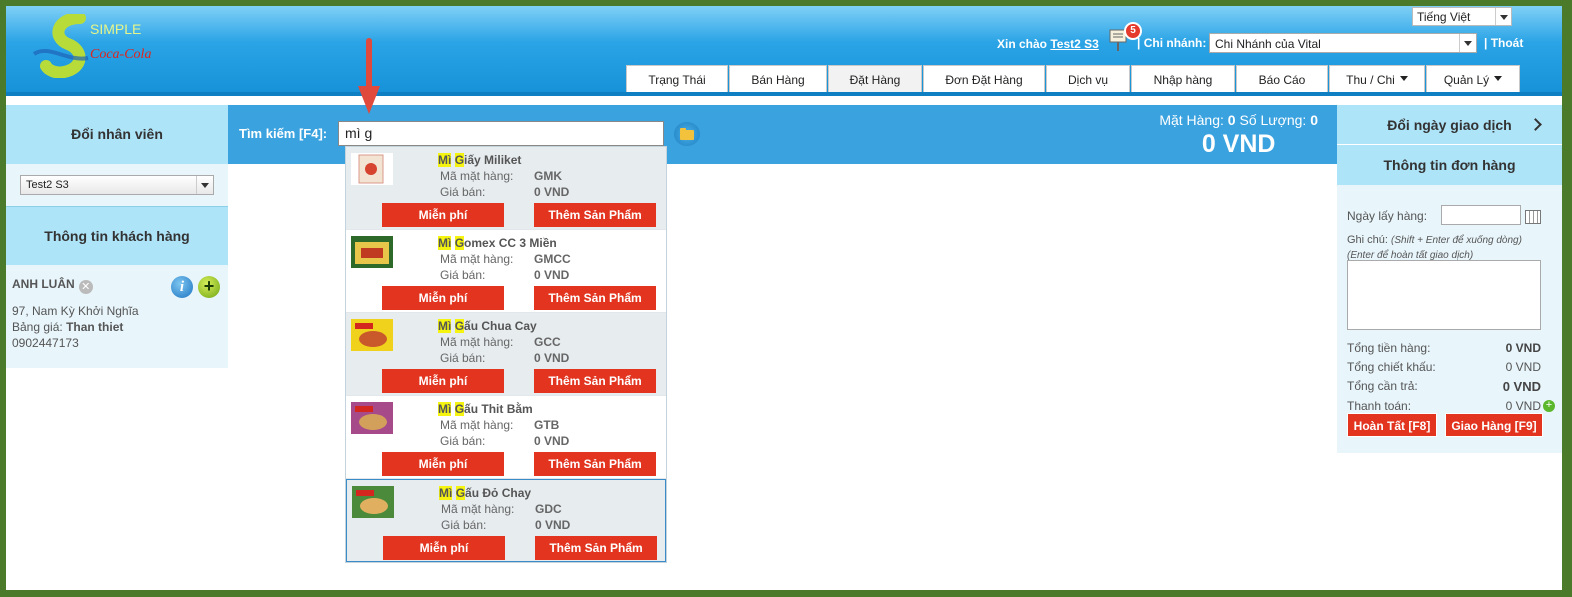 The width and height of the screenshot is (1572, 597). What do you see at coordinates (1074, 44) in the screenshot?
I see `username-link: Test2 S3` at bounding box center [1074, 44].